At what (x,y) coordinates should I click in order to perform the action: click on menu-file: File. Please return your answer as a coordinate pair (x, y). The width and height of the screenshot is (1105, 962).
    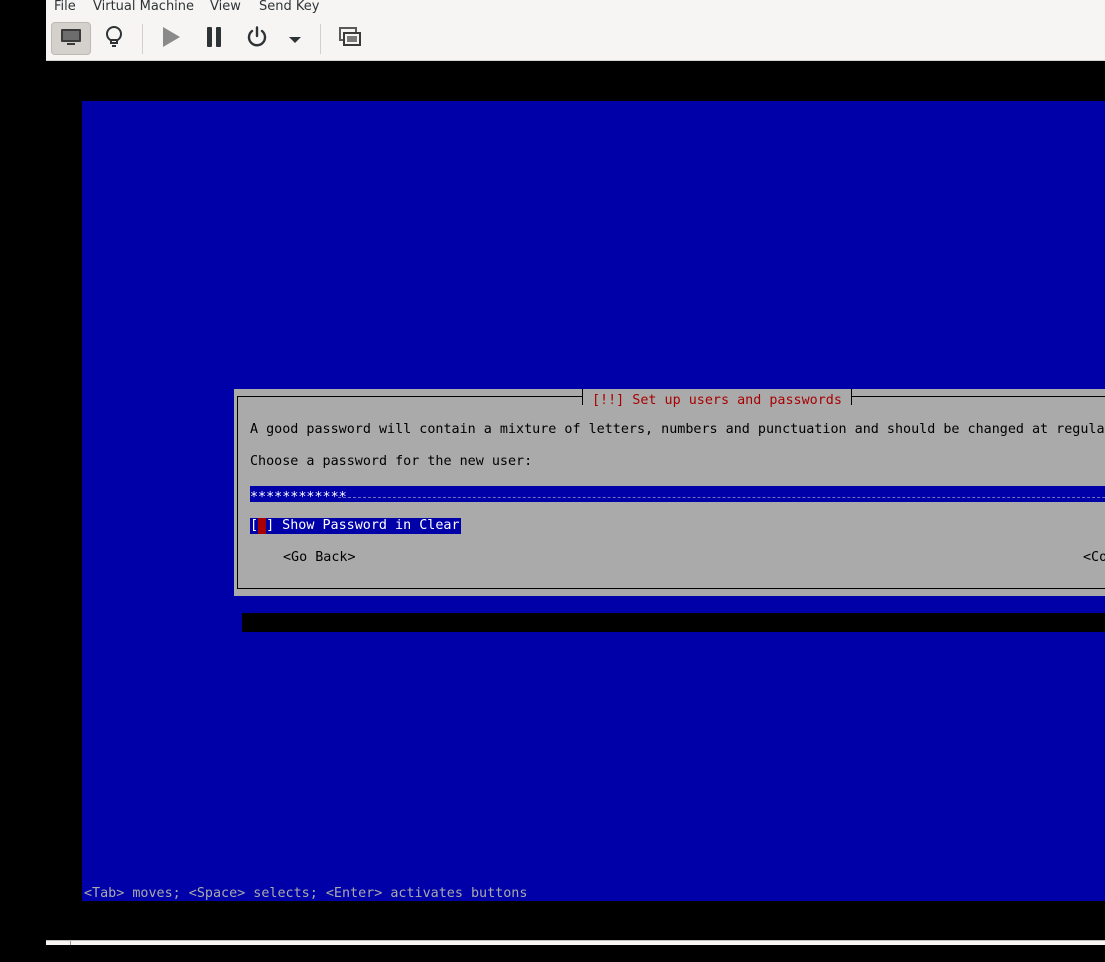
    Looking at the image, I should click on (65, 7).